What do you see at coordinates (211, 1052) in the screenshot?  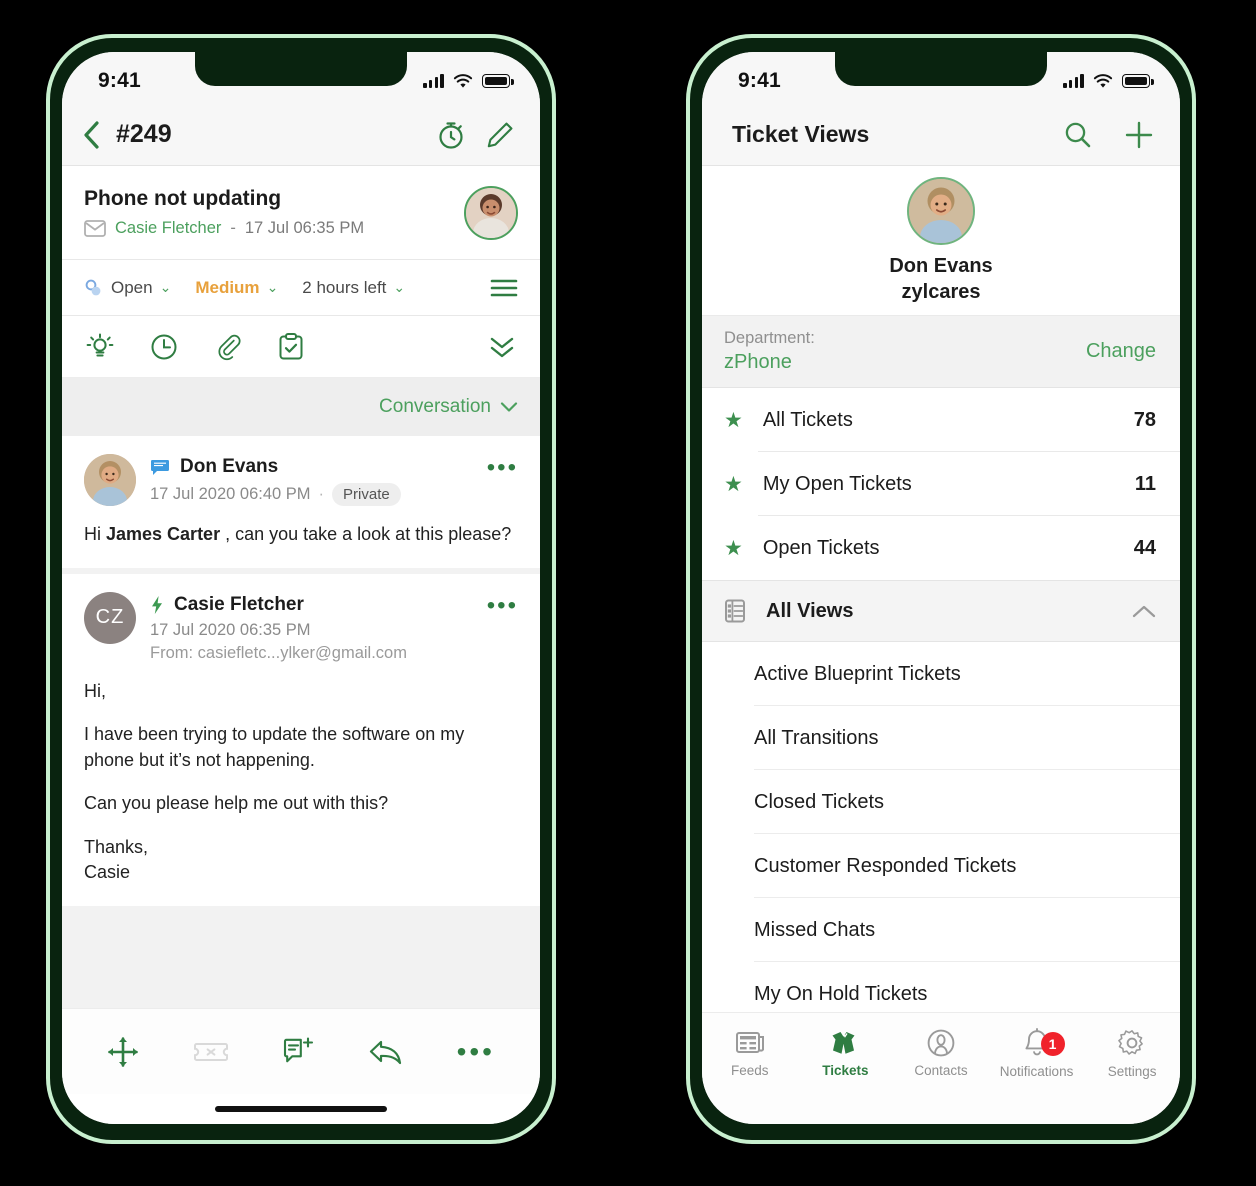 I see `ticket-close-icon` at bounding box center [211, 1052].